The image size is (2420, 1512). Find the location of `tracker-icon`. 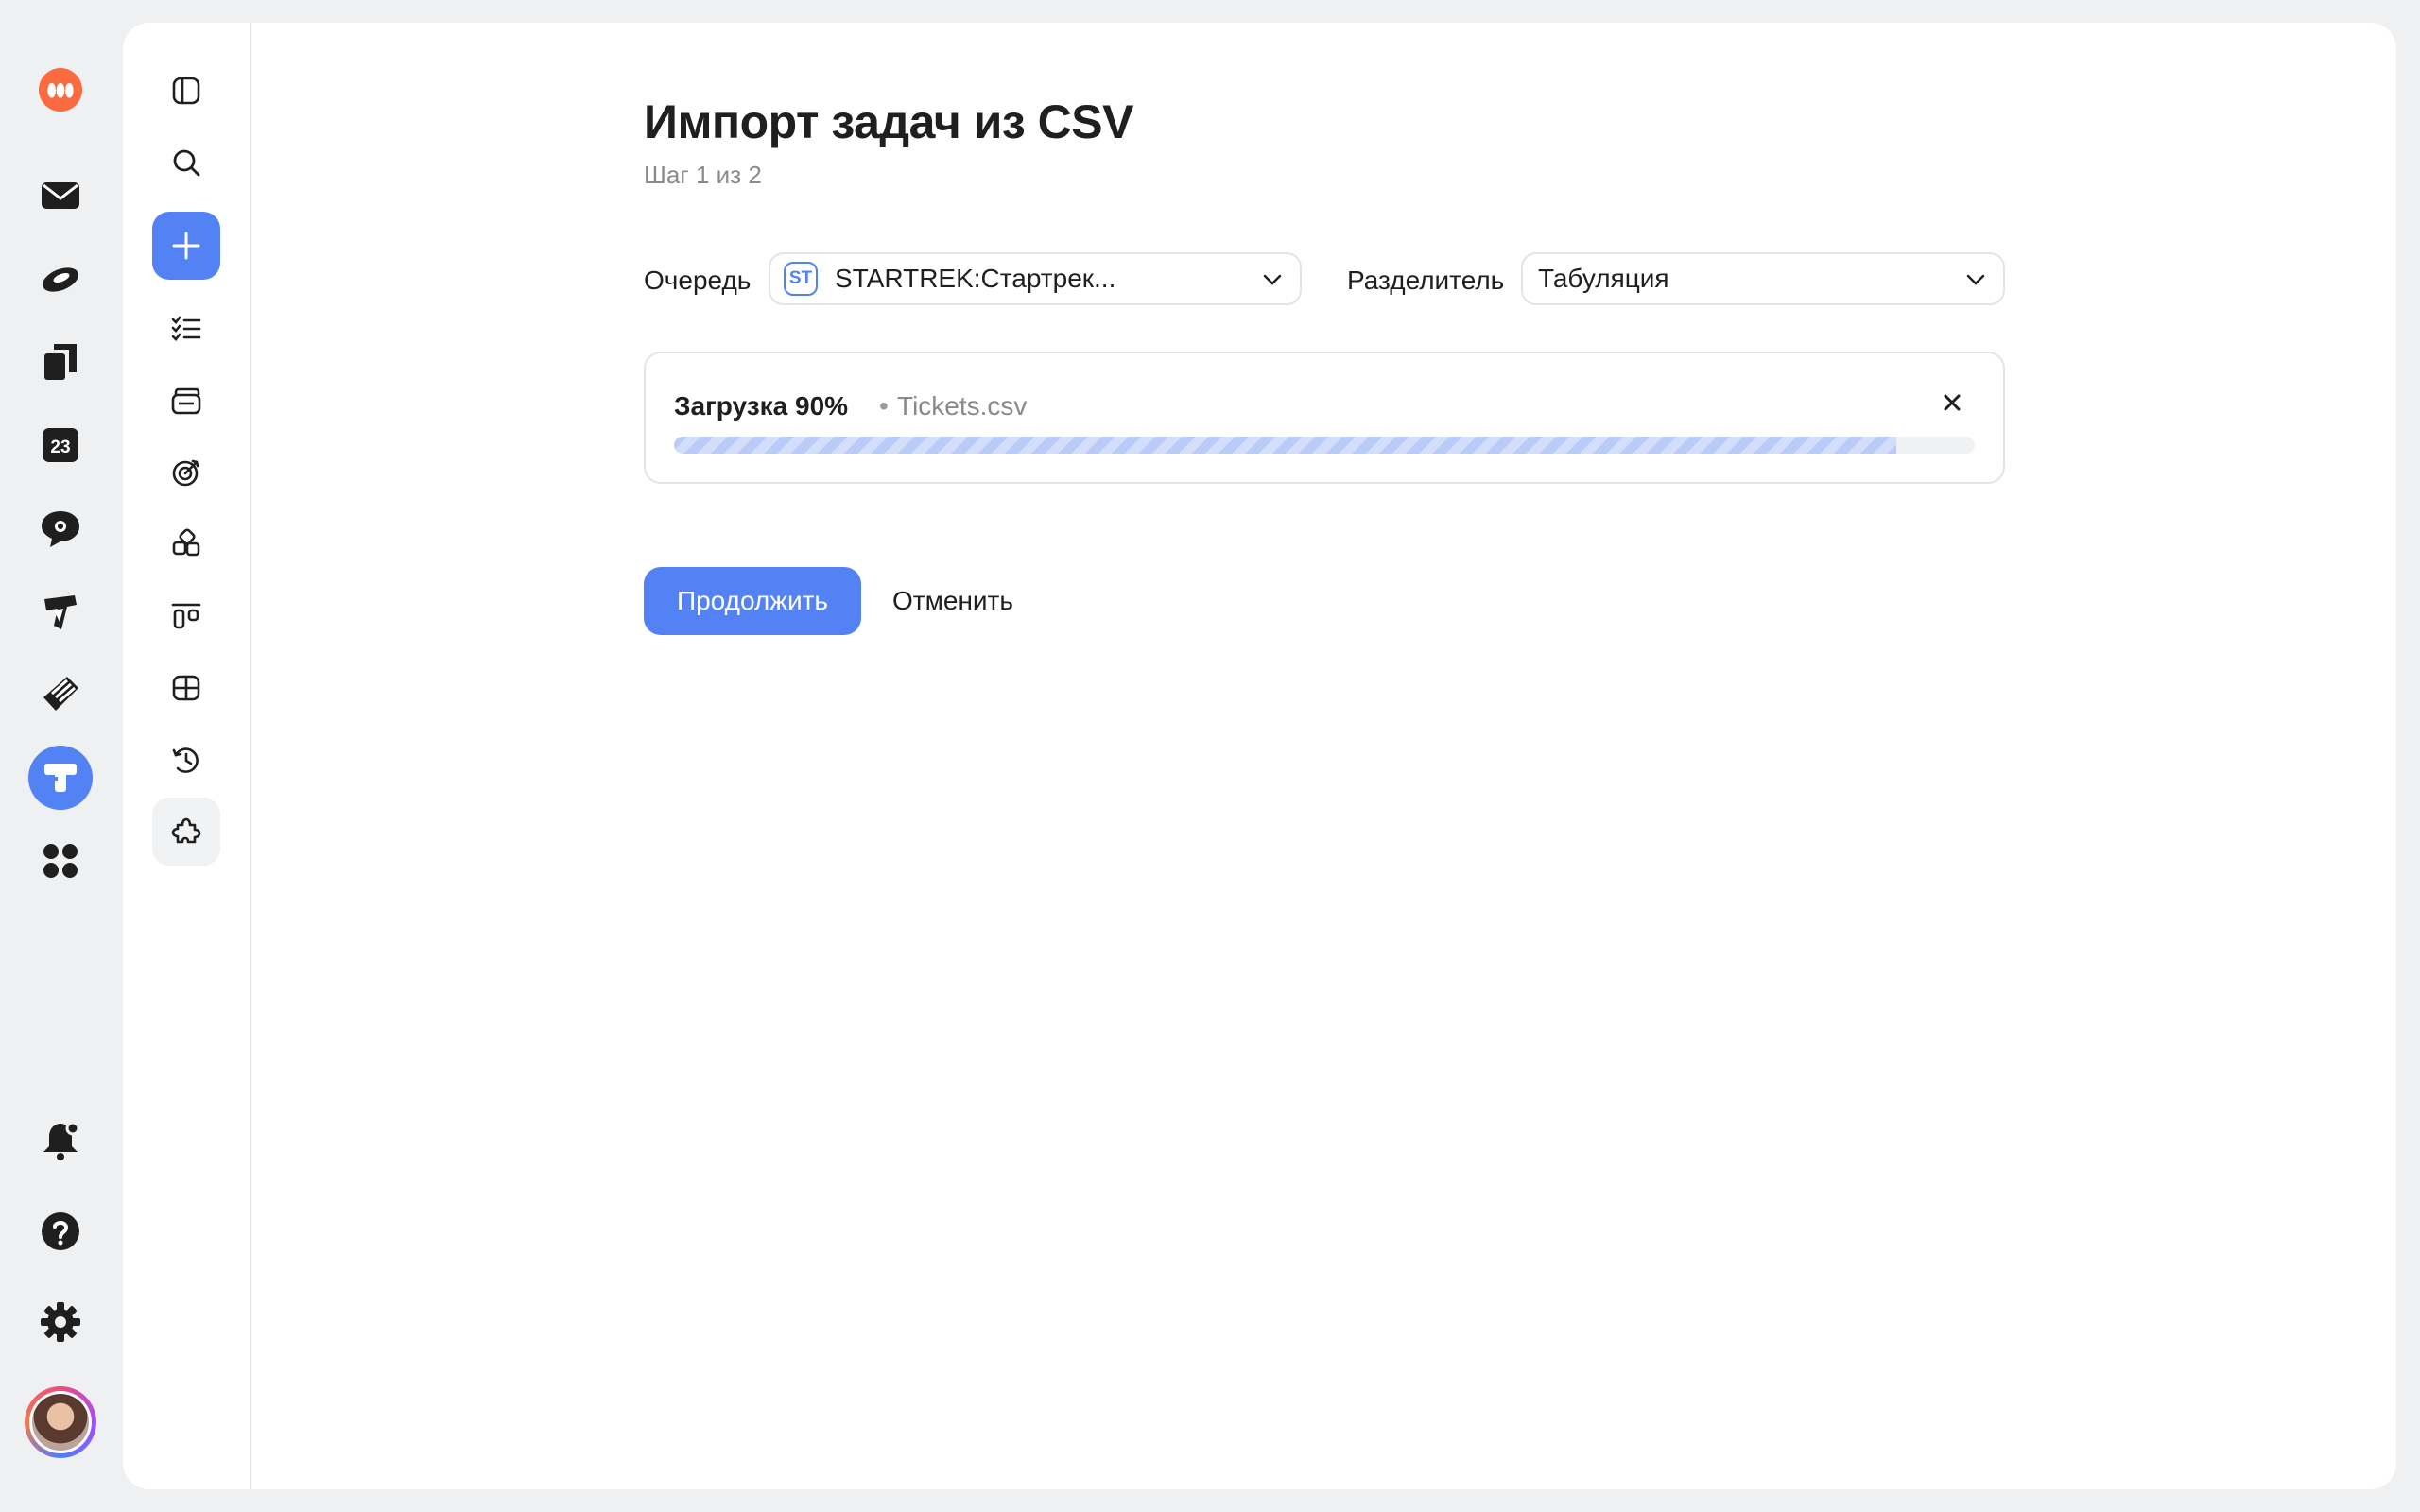

tracker-icon is located at coordinates (60, 778).